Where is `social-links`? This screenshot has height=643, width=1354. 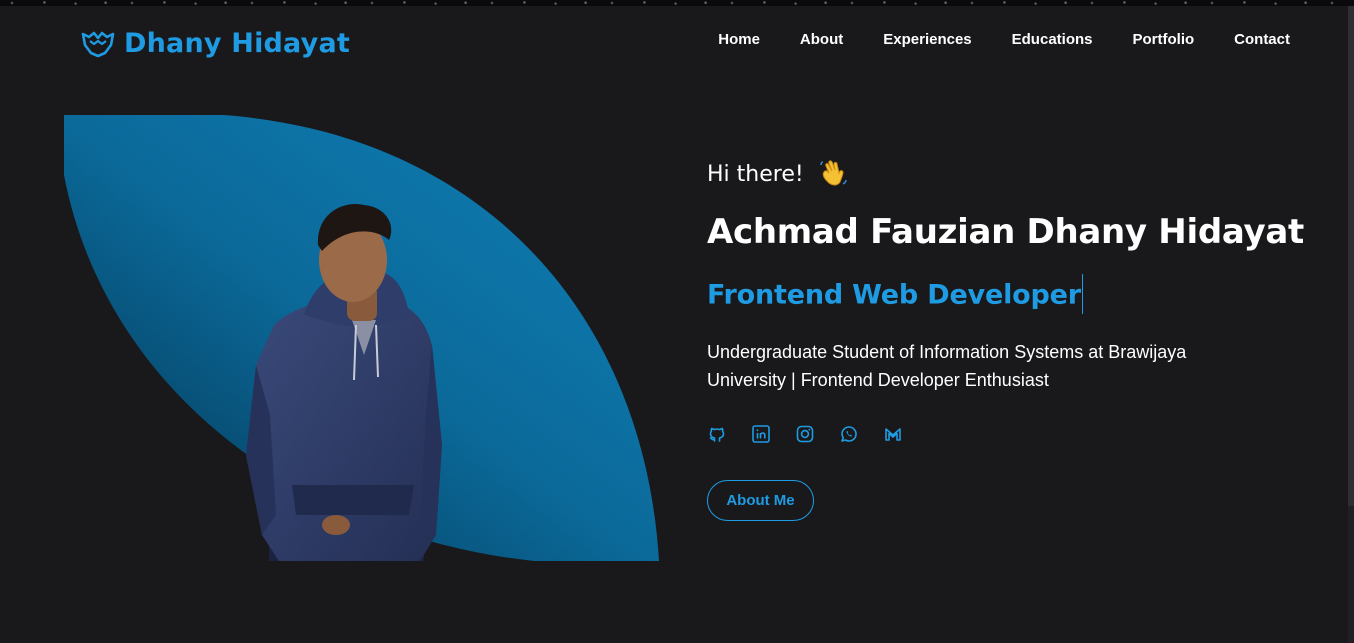
social-links is located at coordinates (805, 434).